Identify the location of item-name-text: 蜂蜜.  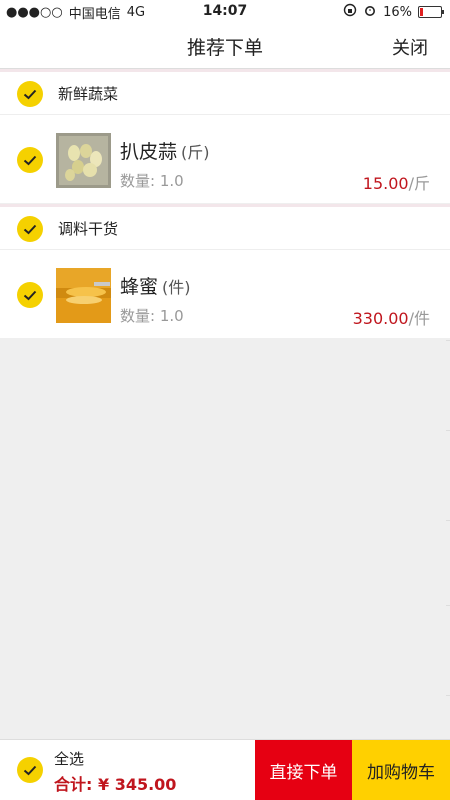
(139, 287).